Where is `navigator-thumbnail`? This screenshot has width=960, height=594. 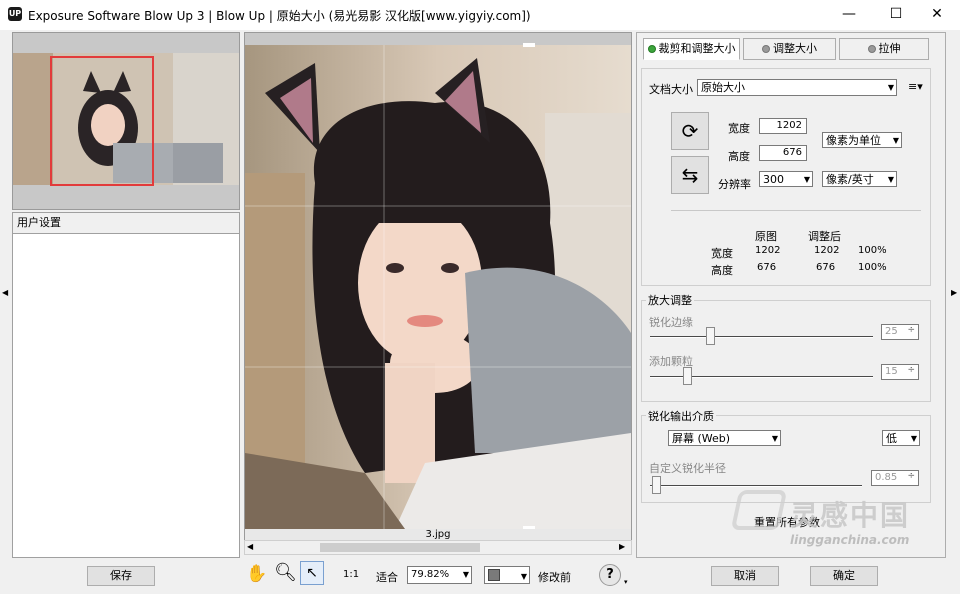 navigator-thumbnail is located at coordinates (126, 119).